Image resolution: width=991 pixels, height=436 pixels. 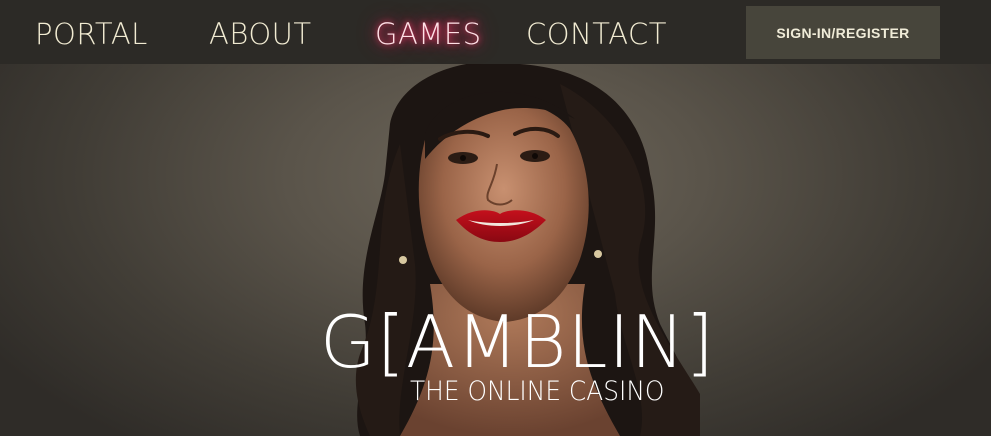 What do you see at coordinates (91, 34) in the screenshot?
I see `nav-link-portal: PORTAL` at bounding box center [91, 34].